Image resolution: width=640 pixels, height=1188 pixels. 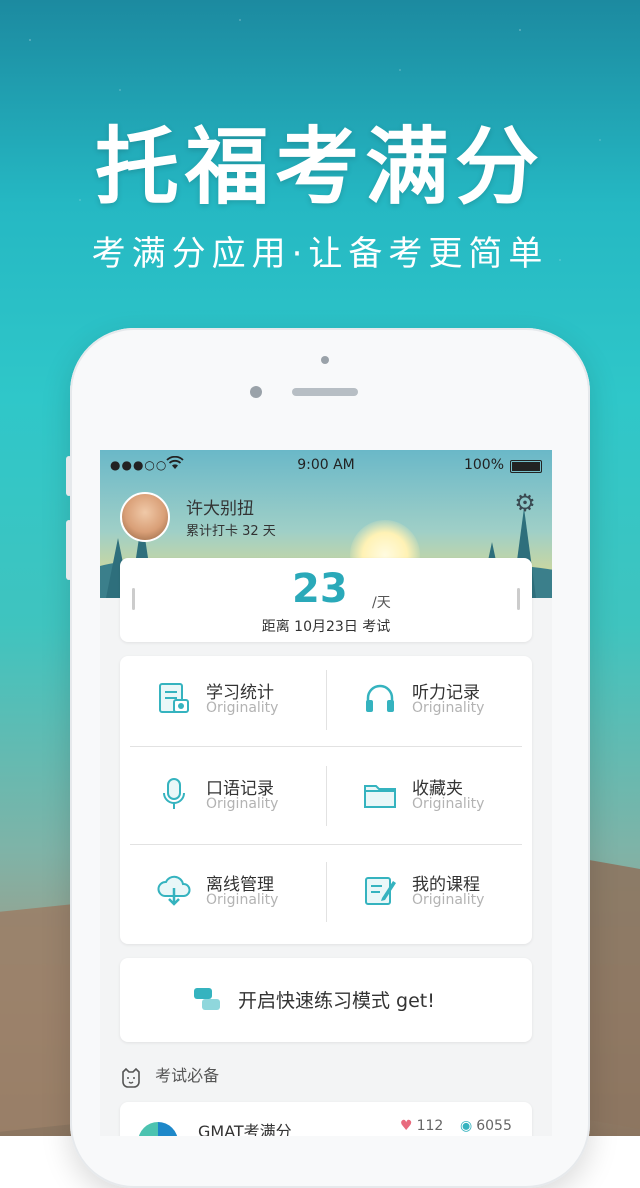 I want to click on front-camera, so click(x=325, y=360).